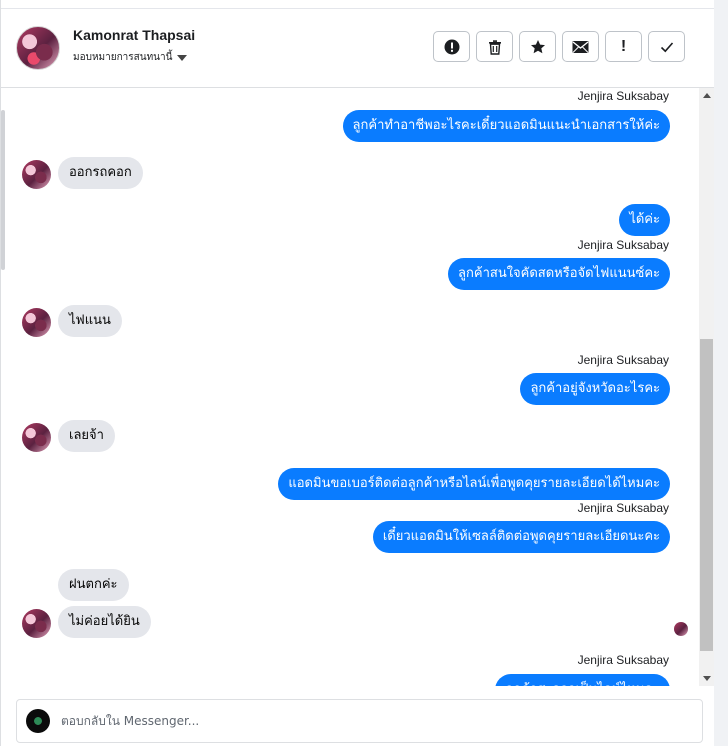 The image size is (728, 746). What do you see at coordinates (559, 46) in the screenshot?
I see `conversation-toolbar: !` at bounding box center [559, 46].